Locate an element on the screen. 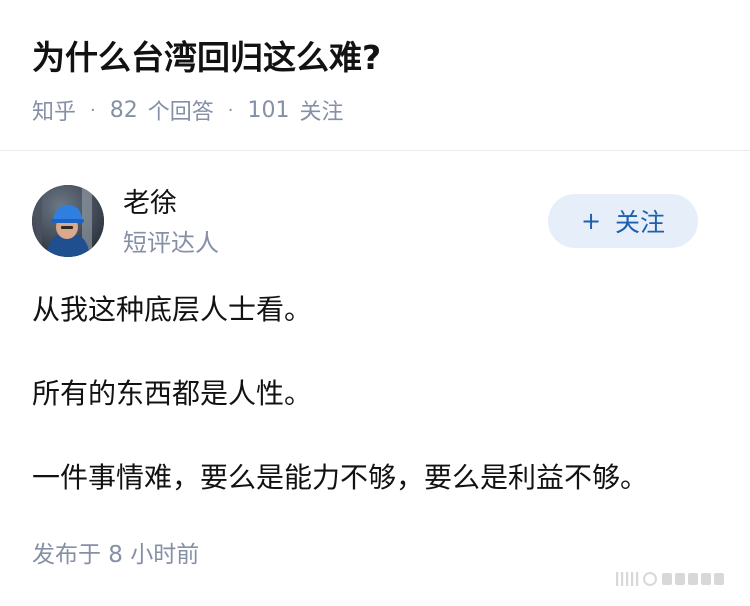 The width and height of the screenshot is (750, 606). publish-time: 发布于 8 小时前 is located at coordinates (116, 555).